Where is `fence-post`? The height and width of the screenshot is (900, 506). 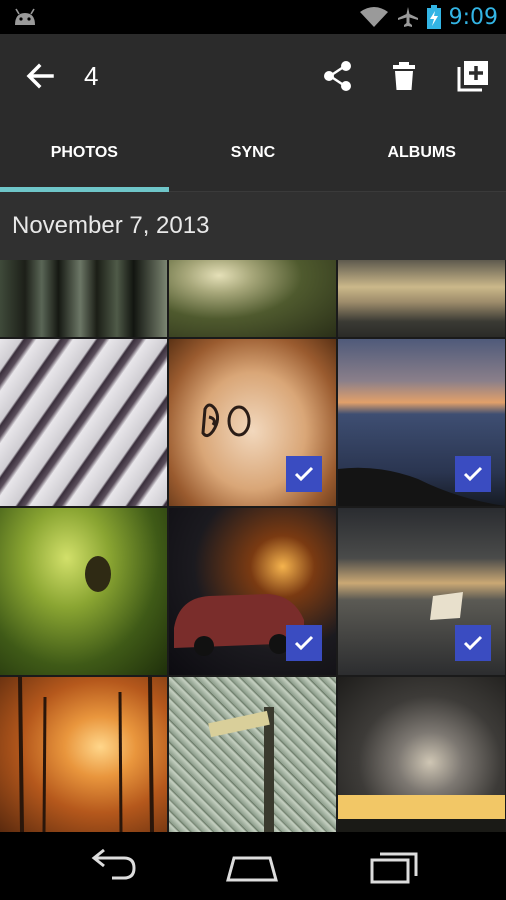
fence-post is located at coordinates (241, 769).